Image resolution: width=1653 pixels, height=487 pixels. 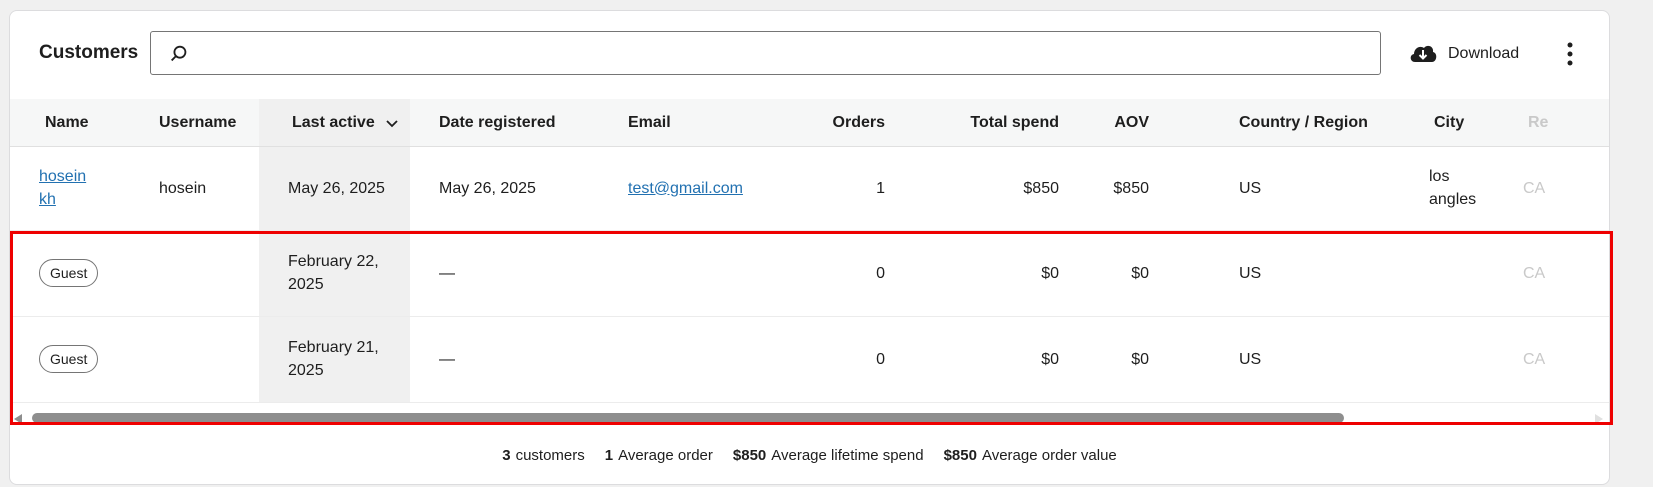 I want to click on summary-average-order: 1 Average order, so click(x=658, y=455).